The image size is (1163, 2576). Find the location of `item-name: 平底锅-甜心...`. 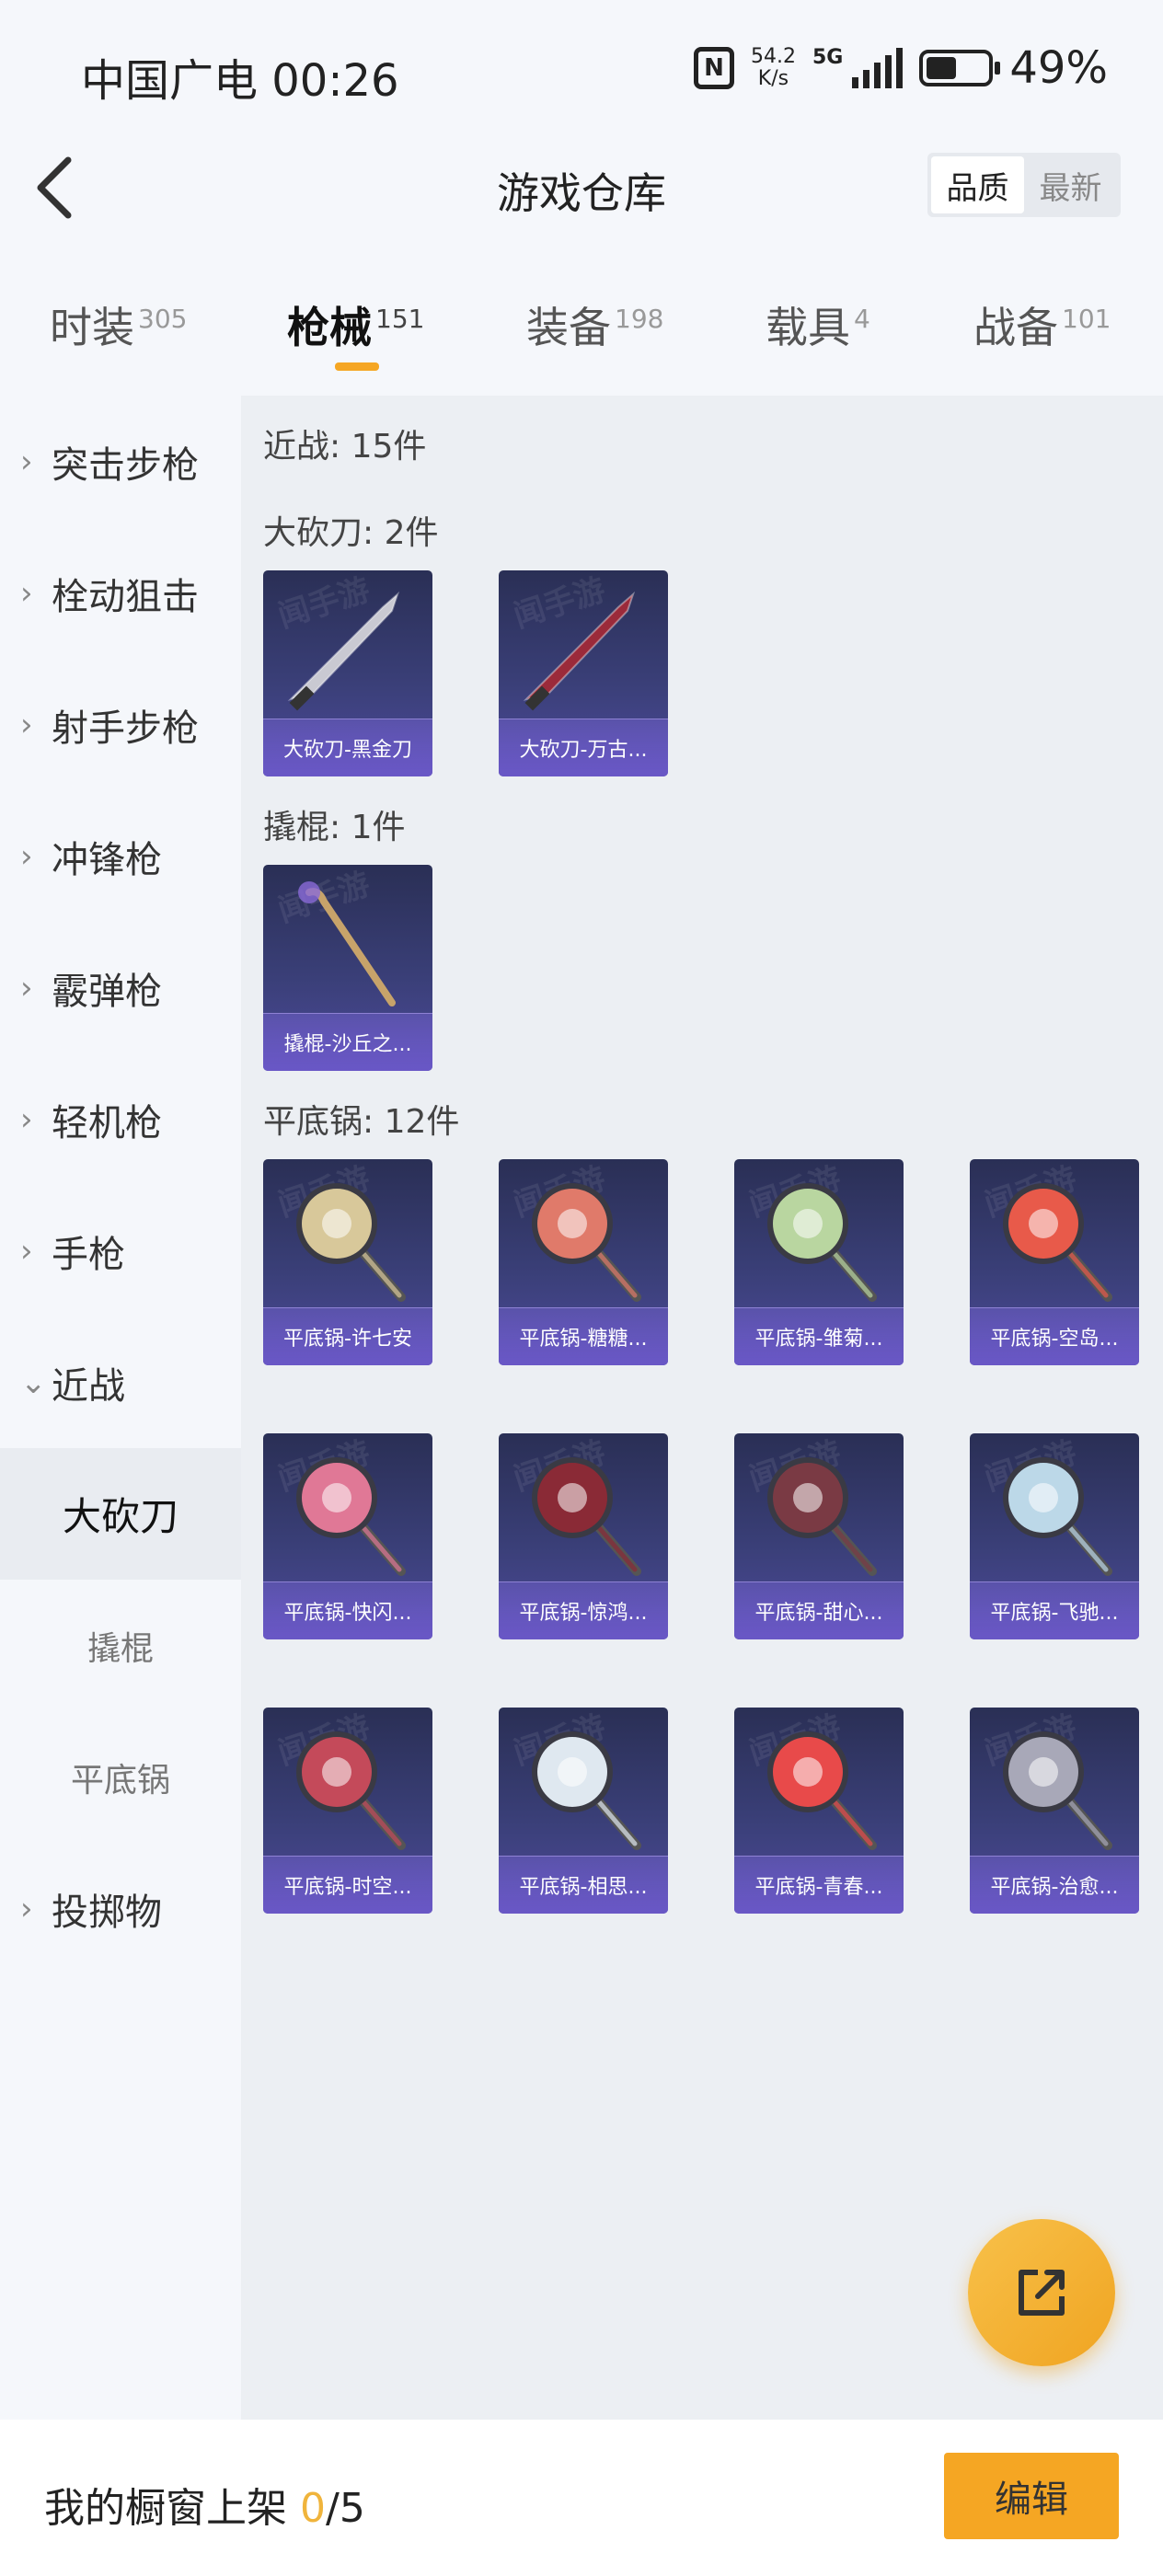

item-name: 平底锅-甜心... is located at coordinates (818, 1613).